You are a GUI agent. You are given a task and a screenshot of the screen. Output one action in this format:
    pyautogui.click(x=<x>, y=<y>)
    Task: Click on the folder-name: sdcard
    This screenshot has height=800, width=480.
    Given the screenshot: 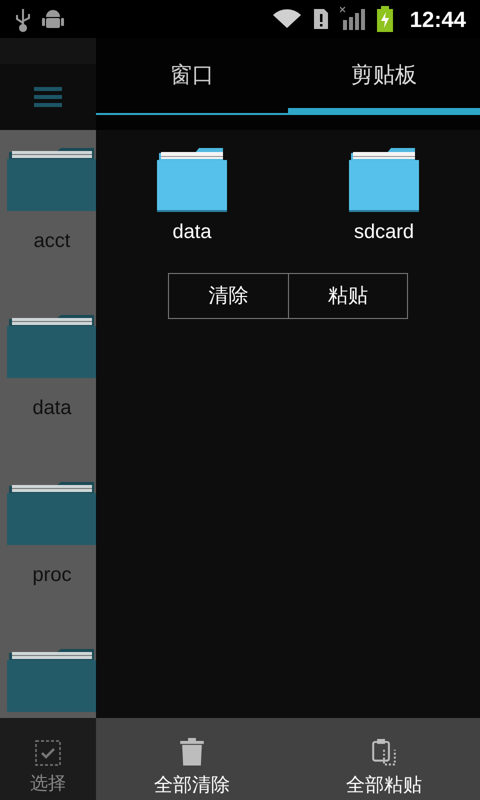 What is the action you would take?
    pyautogui.click(x=384, y=232)
    